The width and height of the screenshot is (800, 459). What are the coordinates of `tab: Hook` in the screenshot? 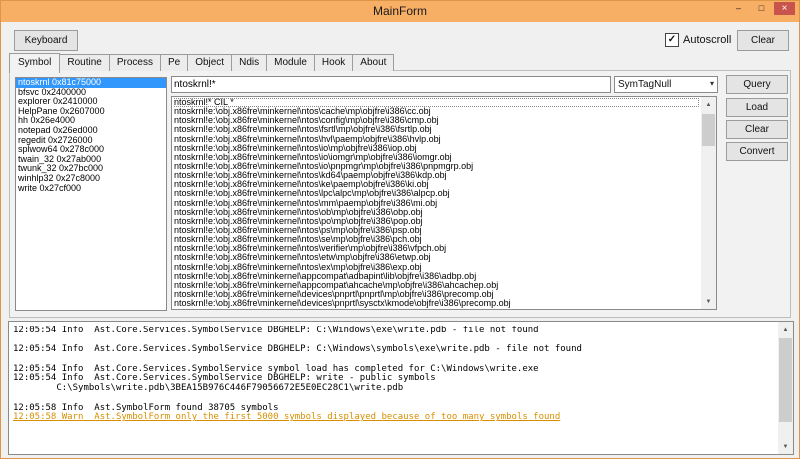 It's located at (333, 62).